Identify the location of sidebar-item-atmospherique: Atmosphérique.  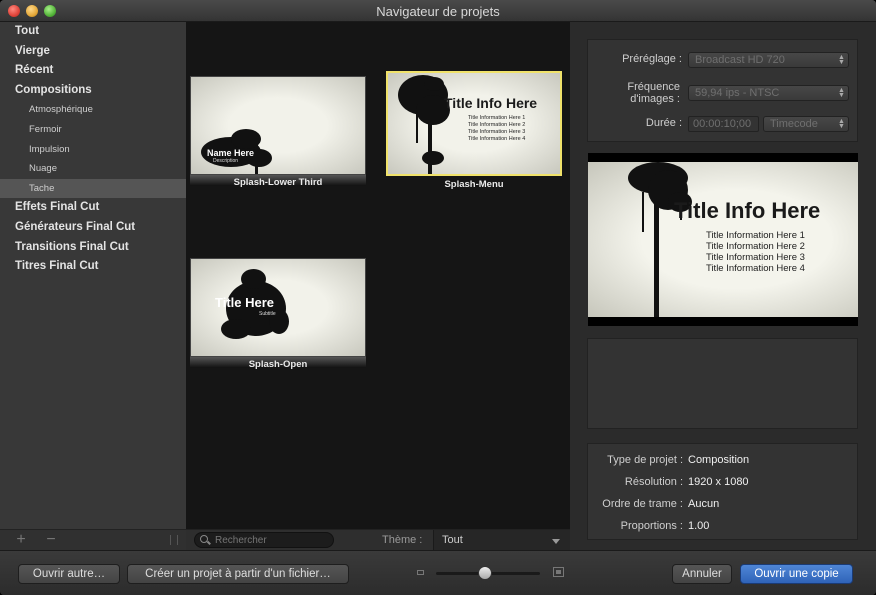
(93, 110).